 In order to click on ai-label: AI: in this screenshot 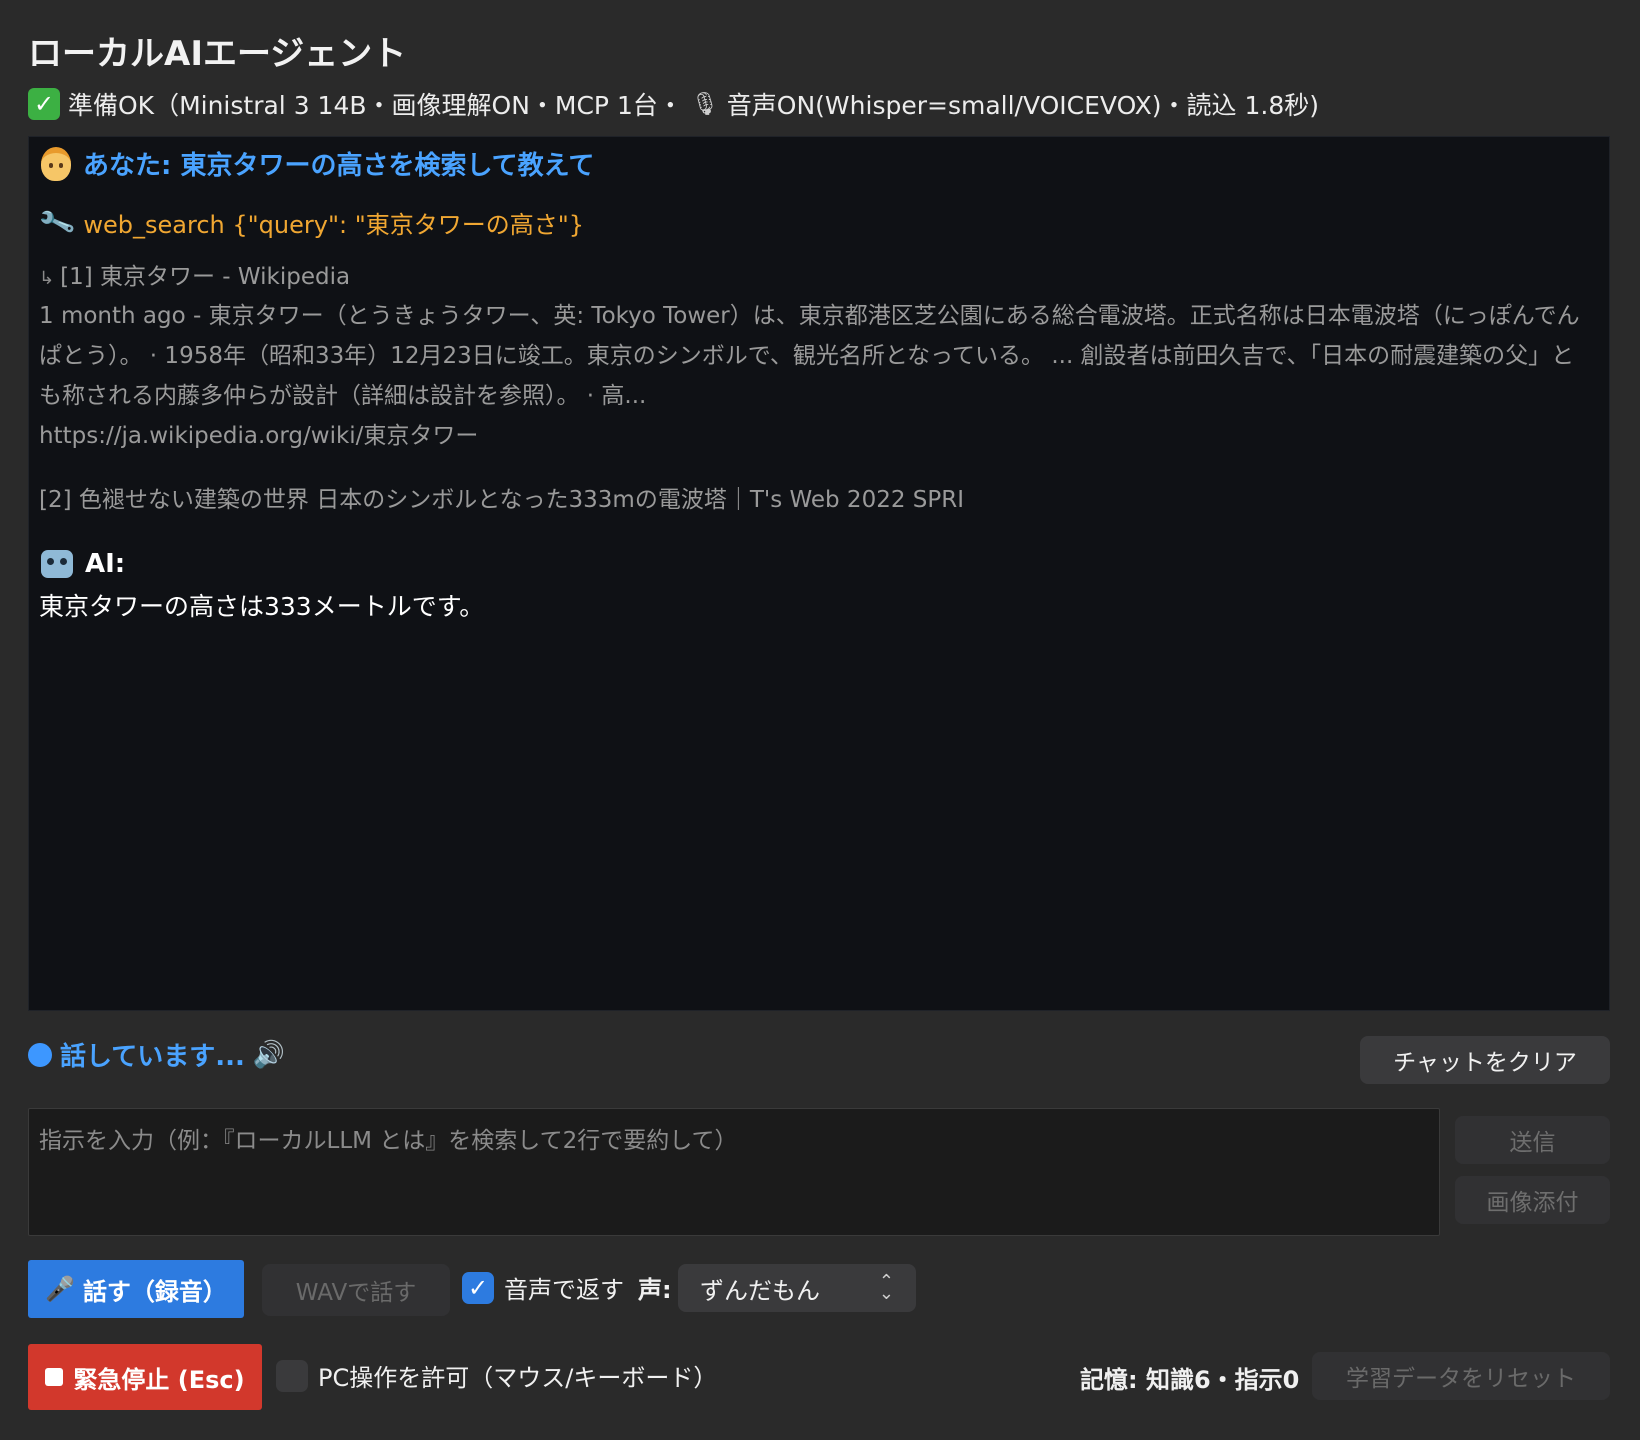, I will do `click(105, 564)`.